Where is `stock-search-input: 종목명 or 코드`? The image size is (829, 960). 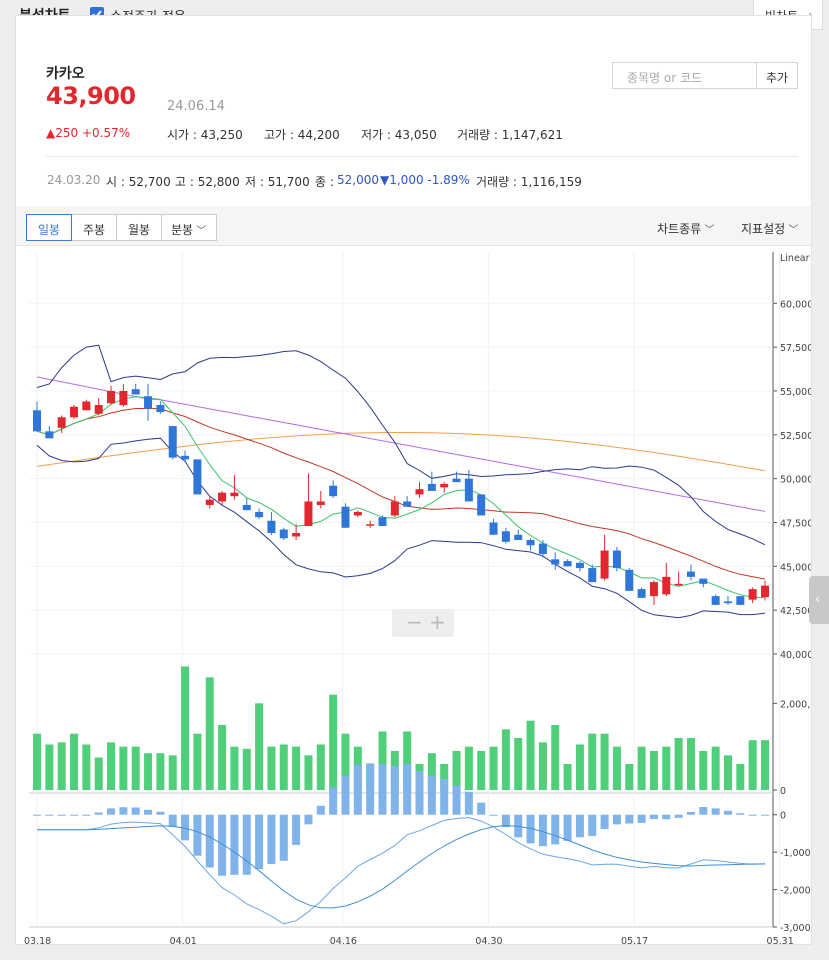 stock-search-input: 종목명 or 코드 is located at coordinates (684, 75).